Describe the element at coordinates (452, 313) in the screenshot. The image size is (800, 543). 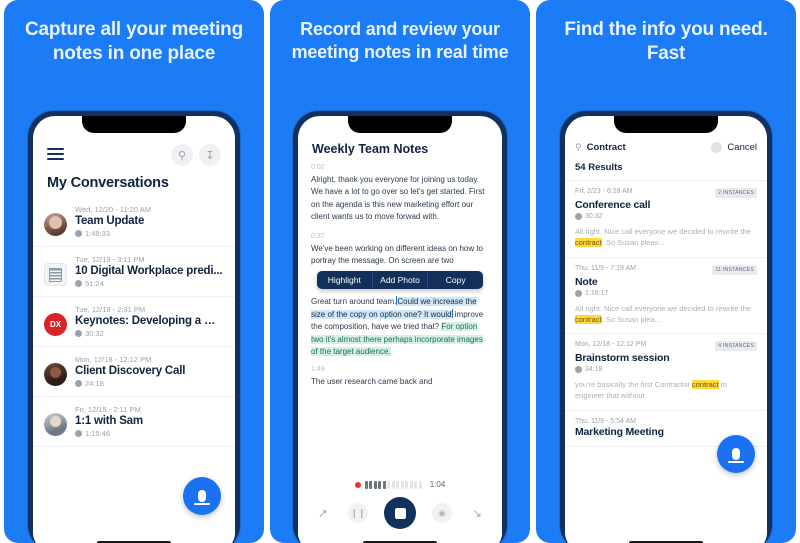
I see `selection-caret-end` at that location.